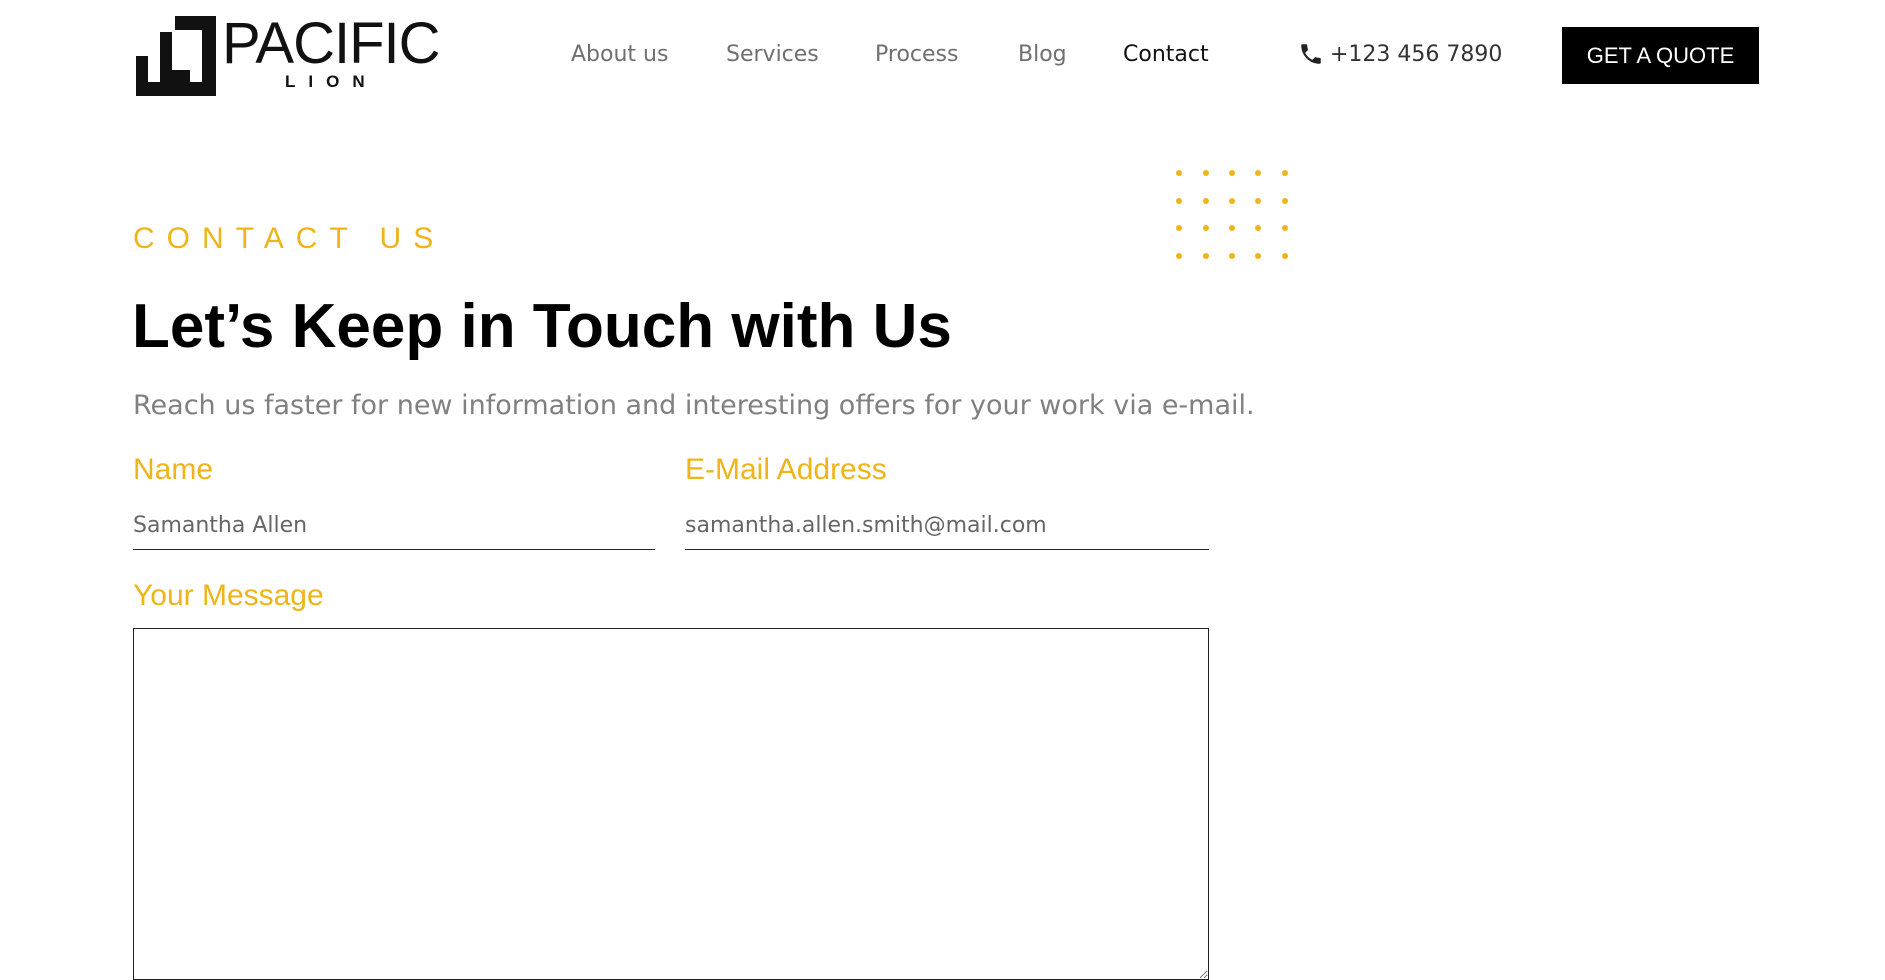 The height and width of the screenshot is (980, 1885). Describe the element at coordinates (331, 43) in the screenshot. I see `brand-name: PACIFIC` at that location.